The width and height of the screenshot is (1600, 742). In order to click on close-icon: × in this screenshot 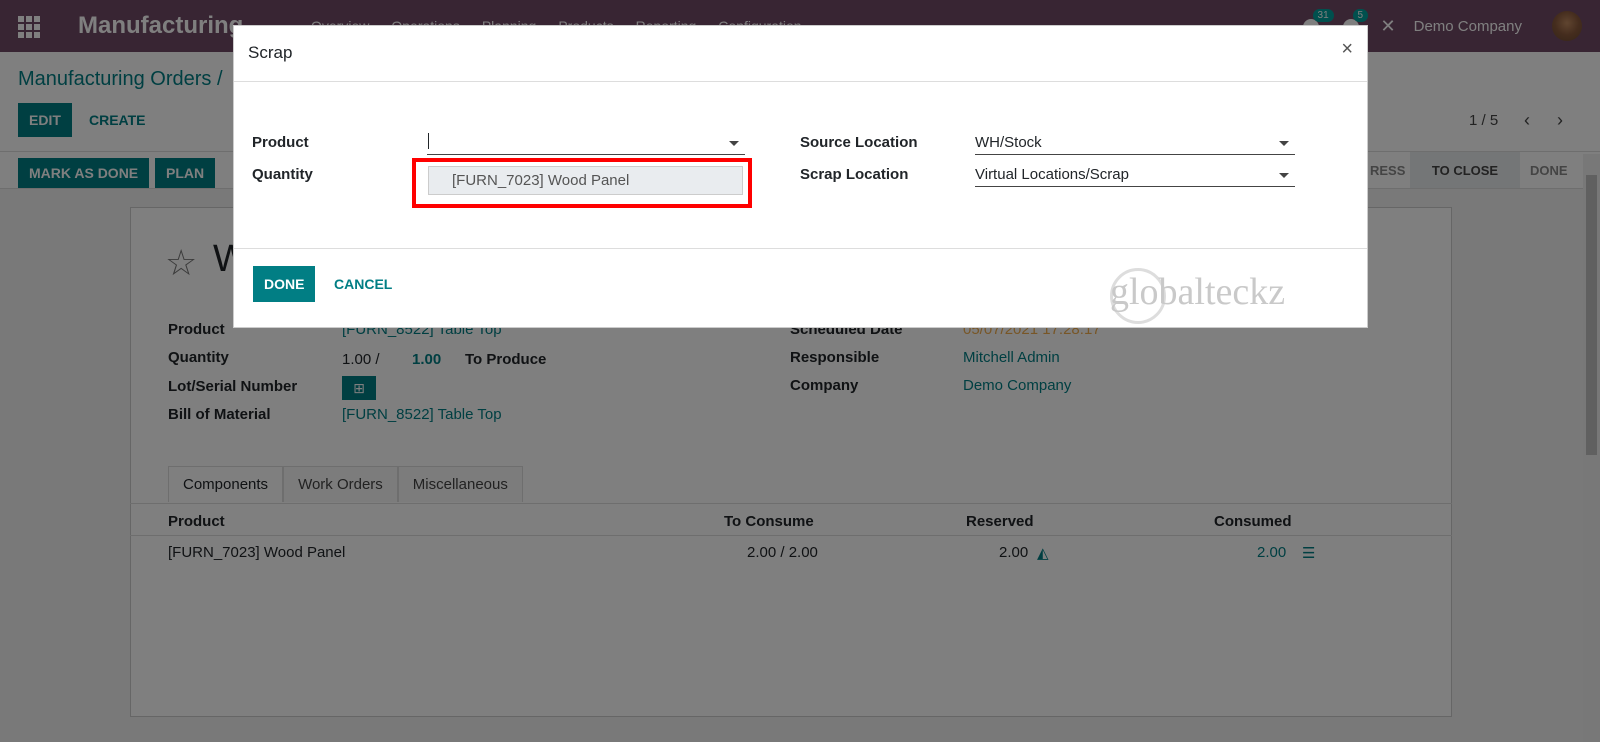, I will do `click(1347, 49)`.